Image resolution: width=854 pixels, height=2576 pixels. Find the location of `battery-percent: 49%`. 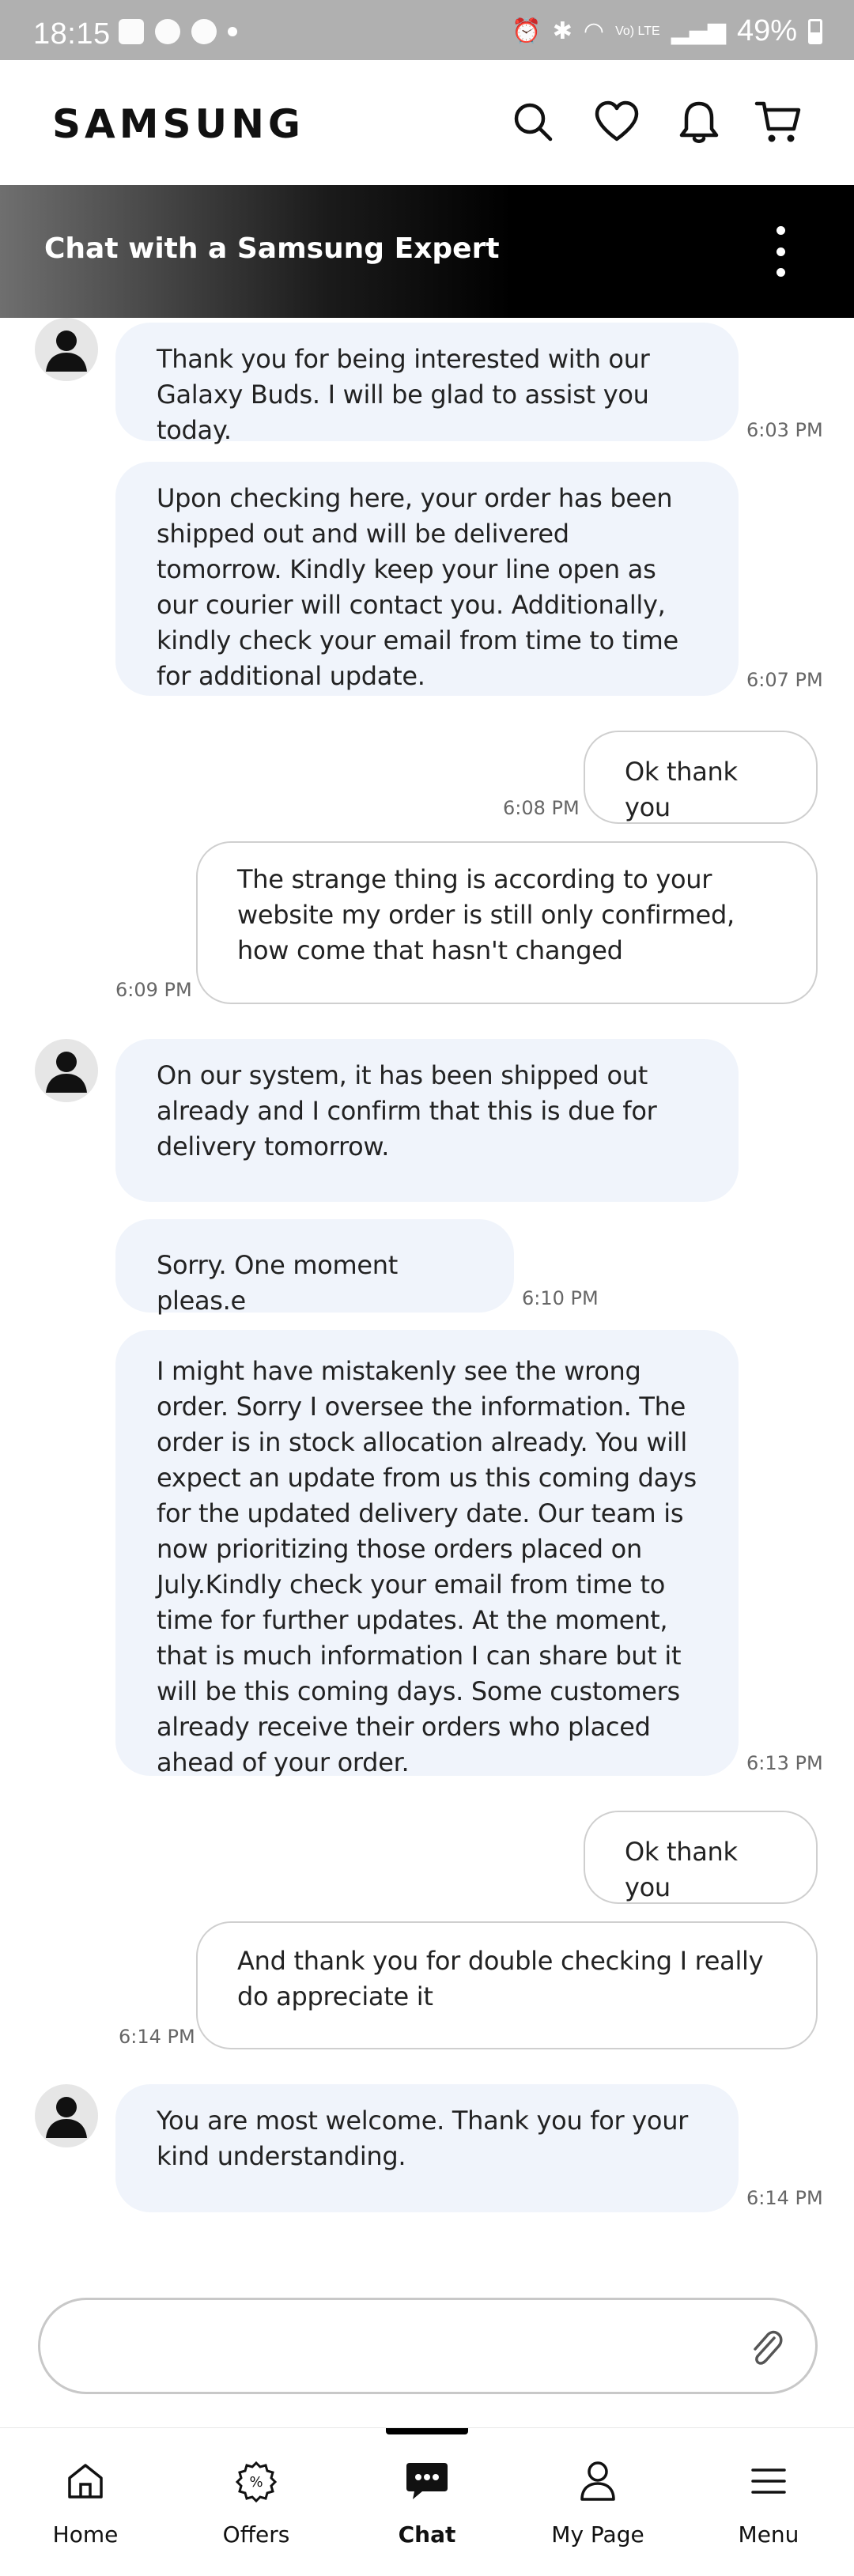

battery-percent: 49% is located at coordinates (766, 30).